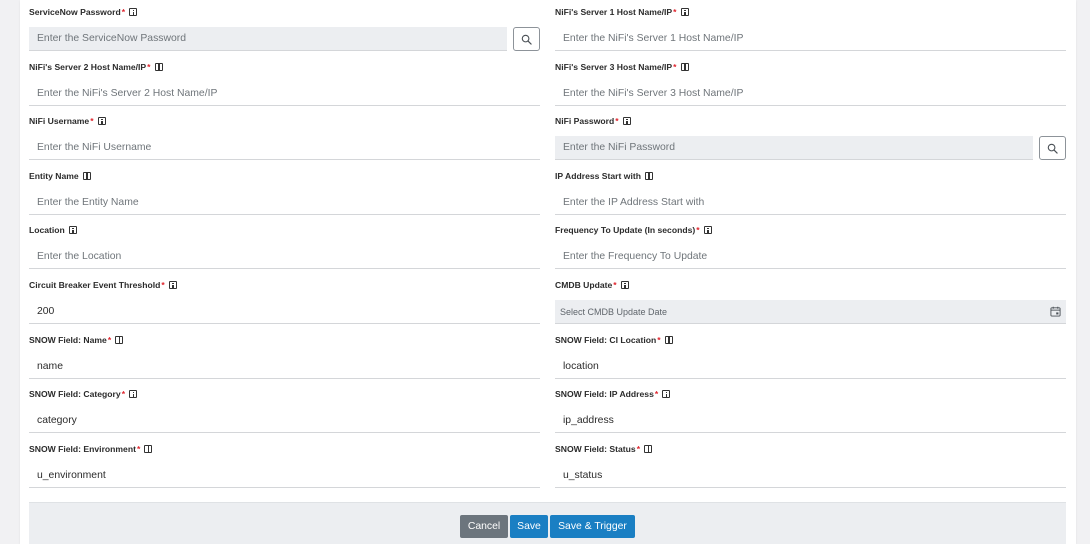 The image size is (1090, 544). I want to click on field-label-text: NiFi's Server 3 Host Name/IP, so click(614, 66).